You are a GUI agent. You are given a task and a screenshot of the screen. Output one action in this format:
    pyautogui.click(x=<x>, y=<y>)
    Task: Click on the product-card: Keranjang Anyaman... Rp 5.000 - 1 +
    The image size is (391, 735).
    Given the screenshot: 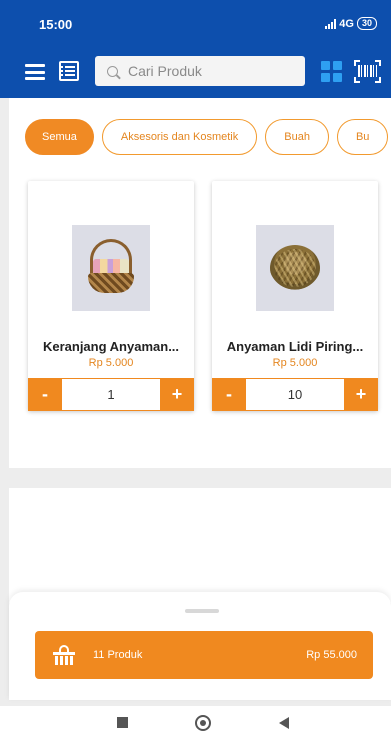 What is the action you would take?
    pyautogui.click(x=111, y=296)
    